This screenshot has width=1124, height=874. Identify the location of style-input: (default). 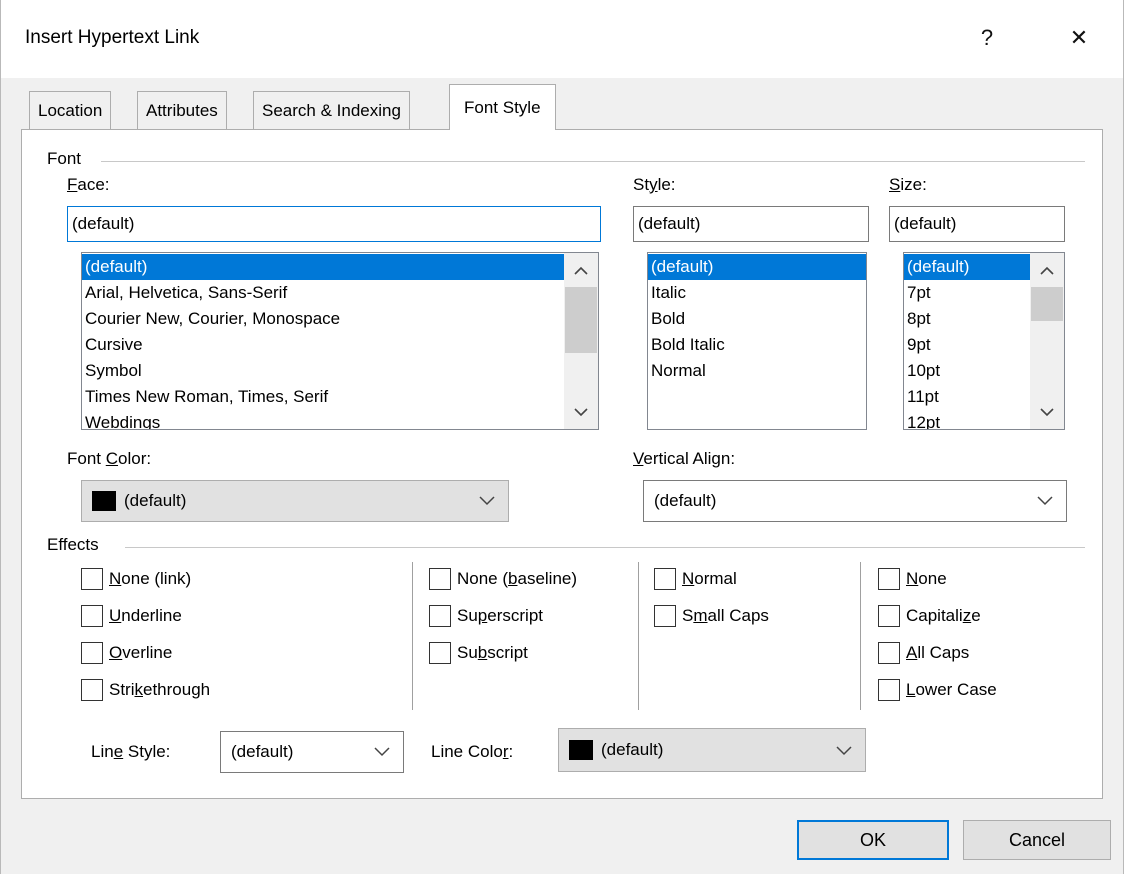
(751, 224).